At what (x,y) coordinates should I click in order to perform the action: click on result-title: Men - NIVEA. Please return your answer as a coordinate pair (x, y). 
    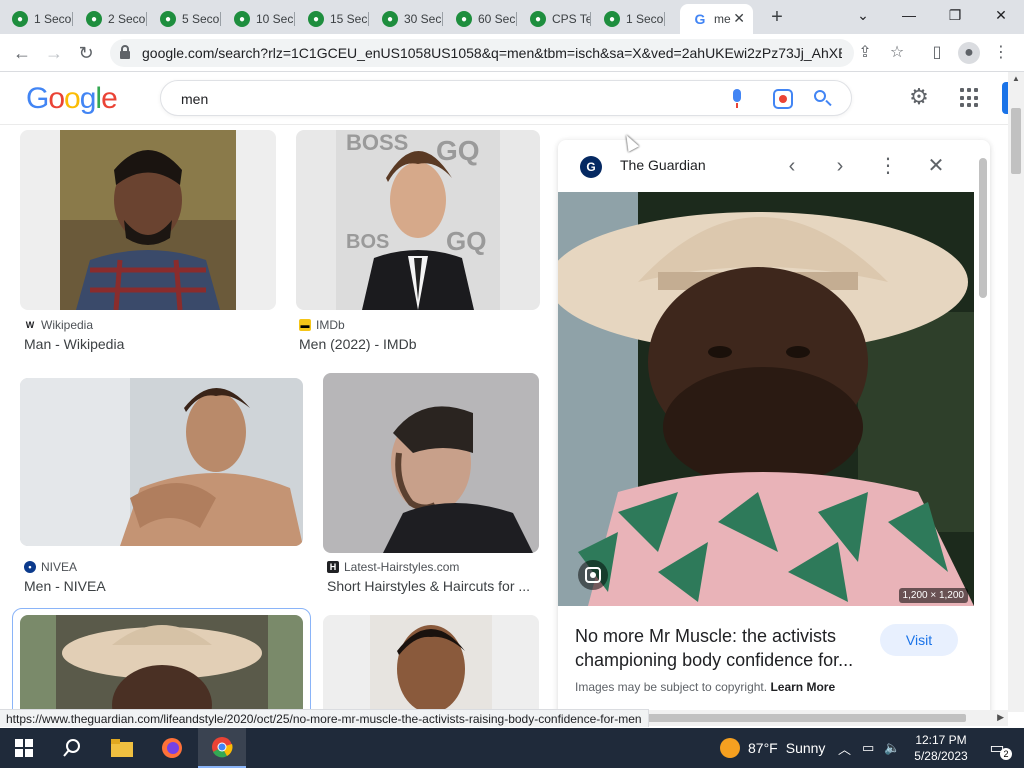
    Looking at the image, I should click on (164, 586).